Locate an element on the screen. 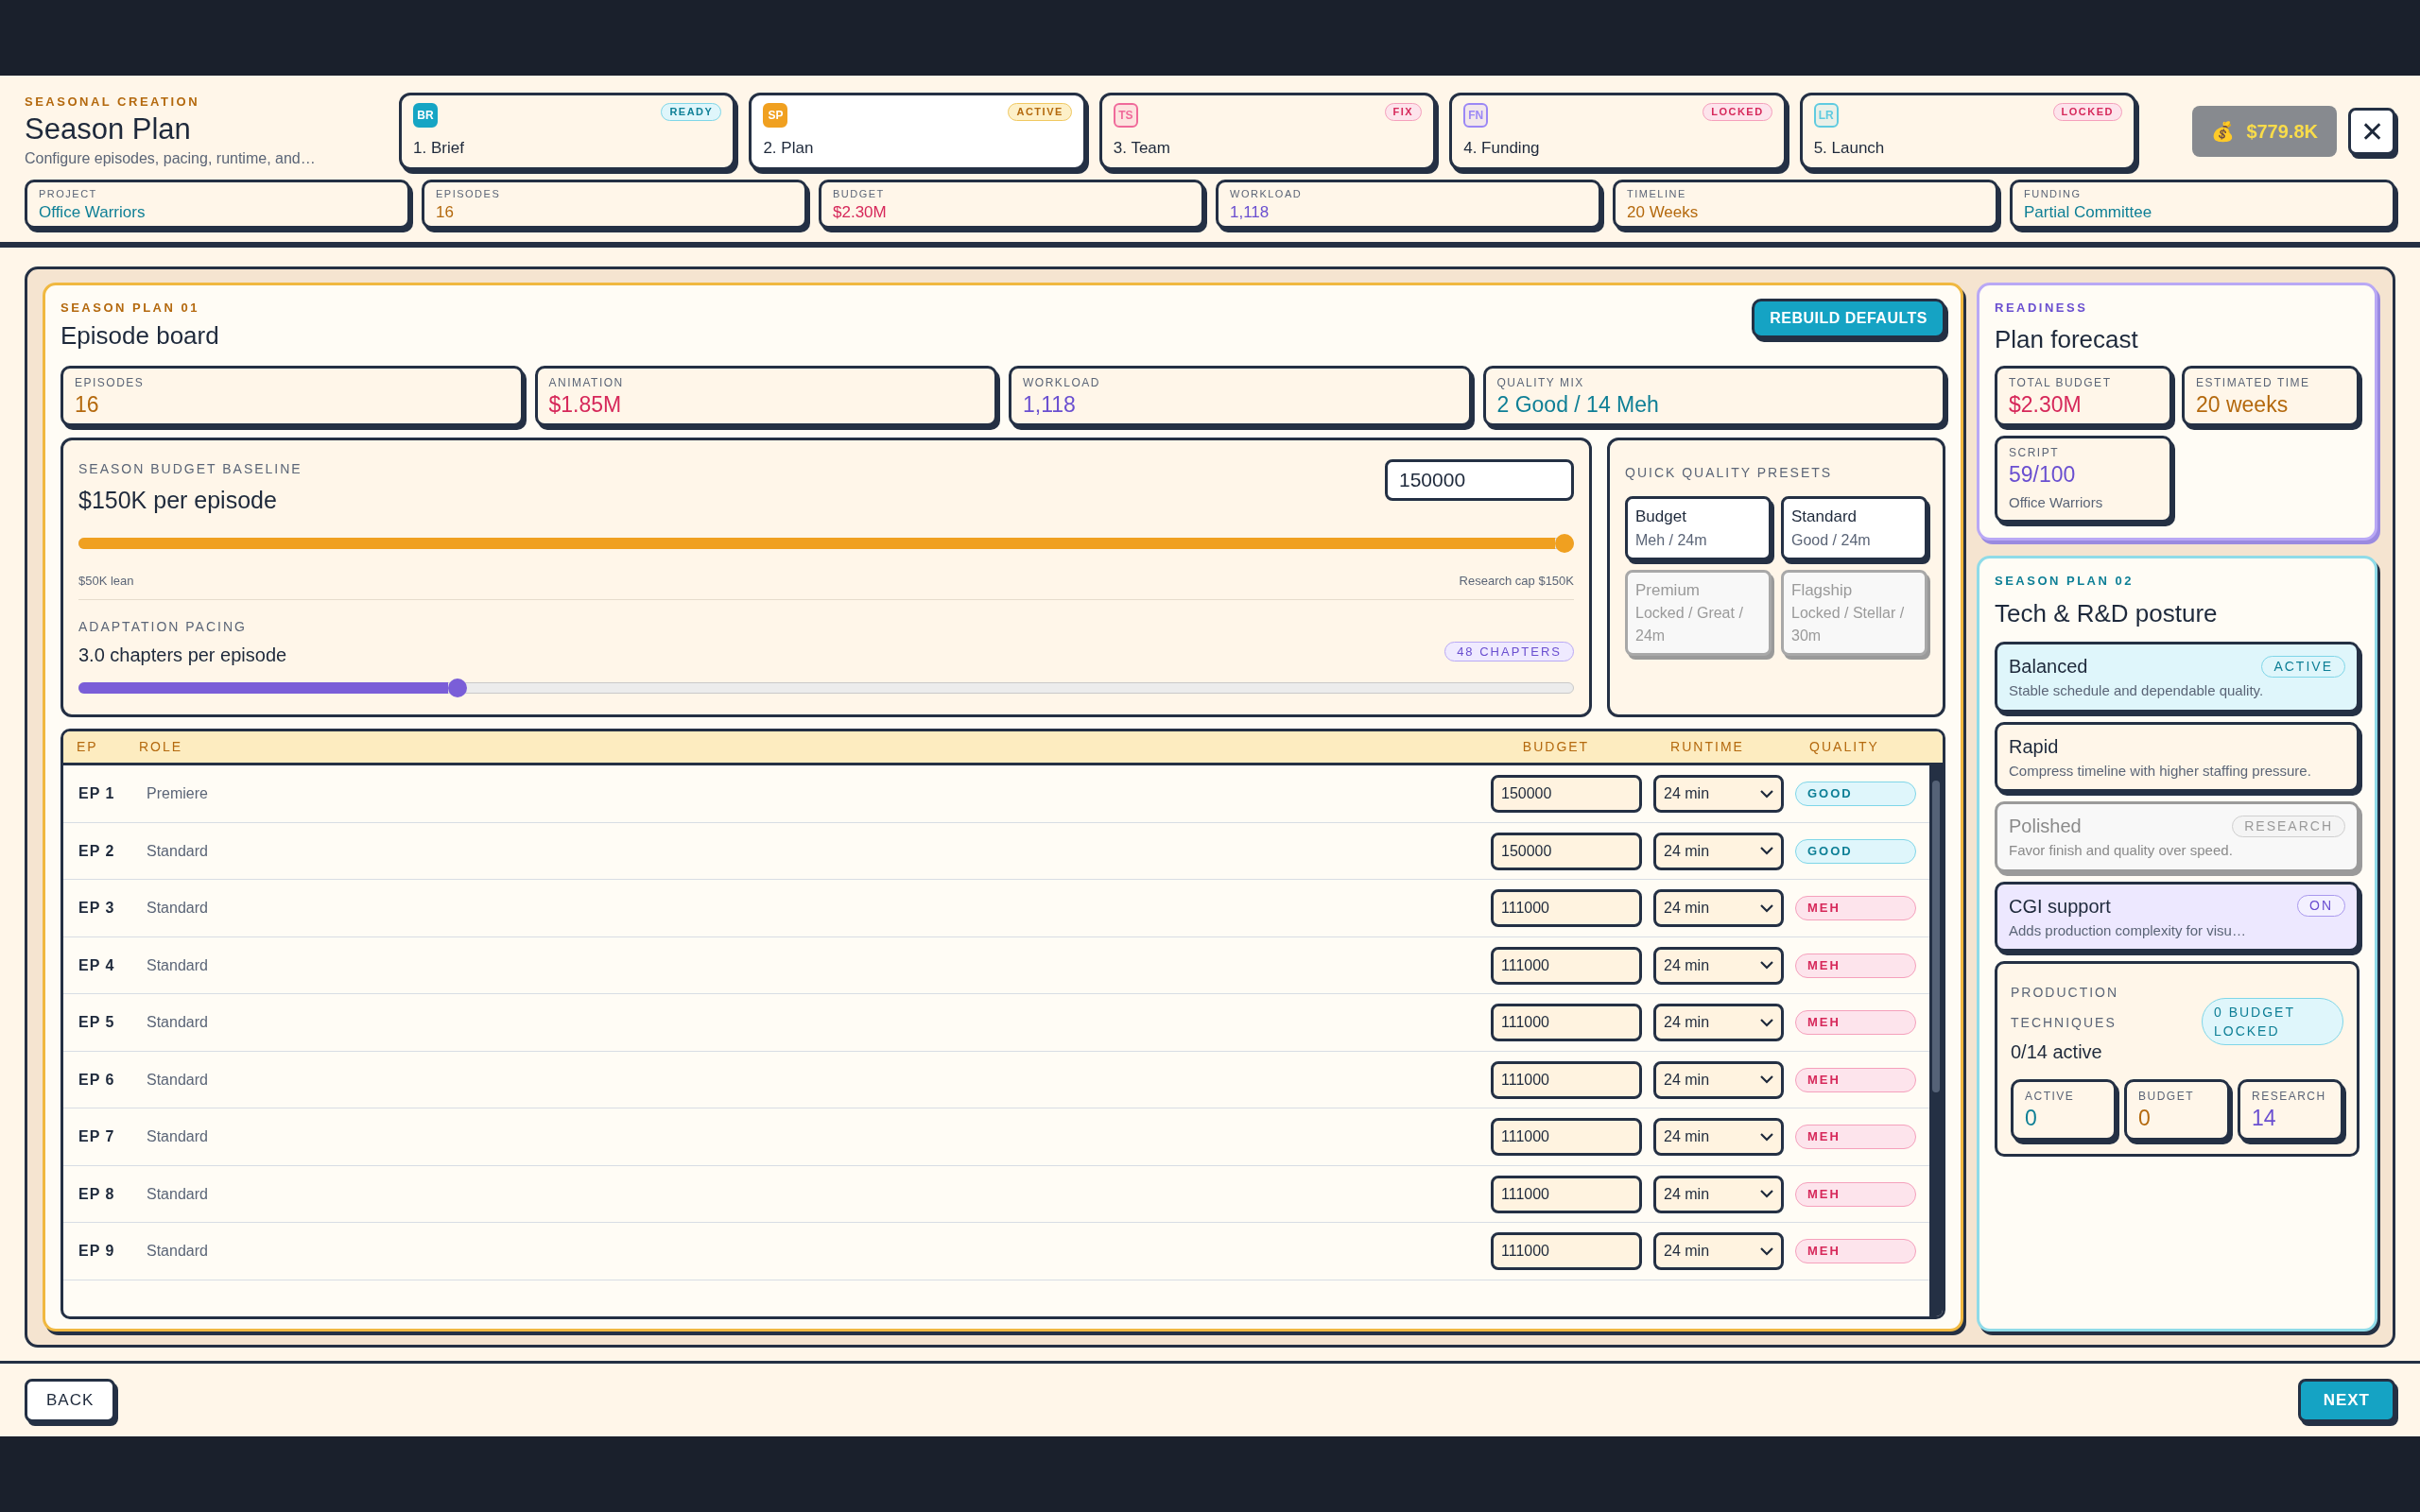 The height and width of the screenshot is (1512, 2420). wallet-amount: $779.8K is located at coordinates (2282, 132).